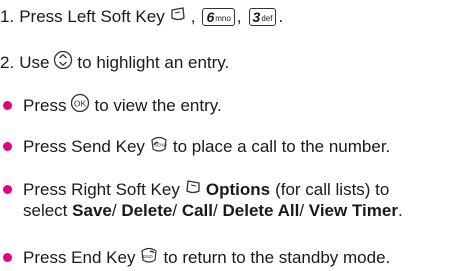 The height and width of the screenshot is (271, 450). I want to click on send-key-icon: SEND, so click(159, 146).